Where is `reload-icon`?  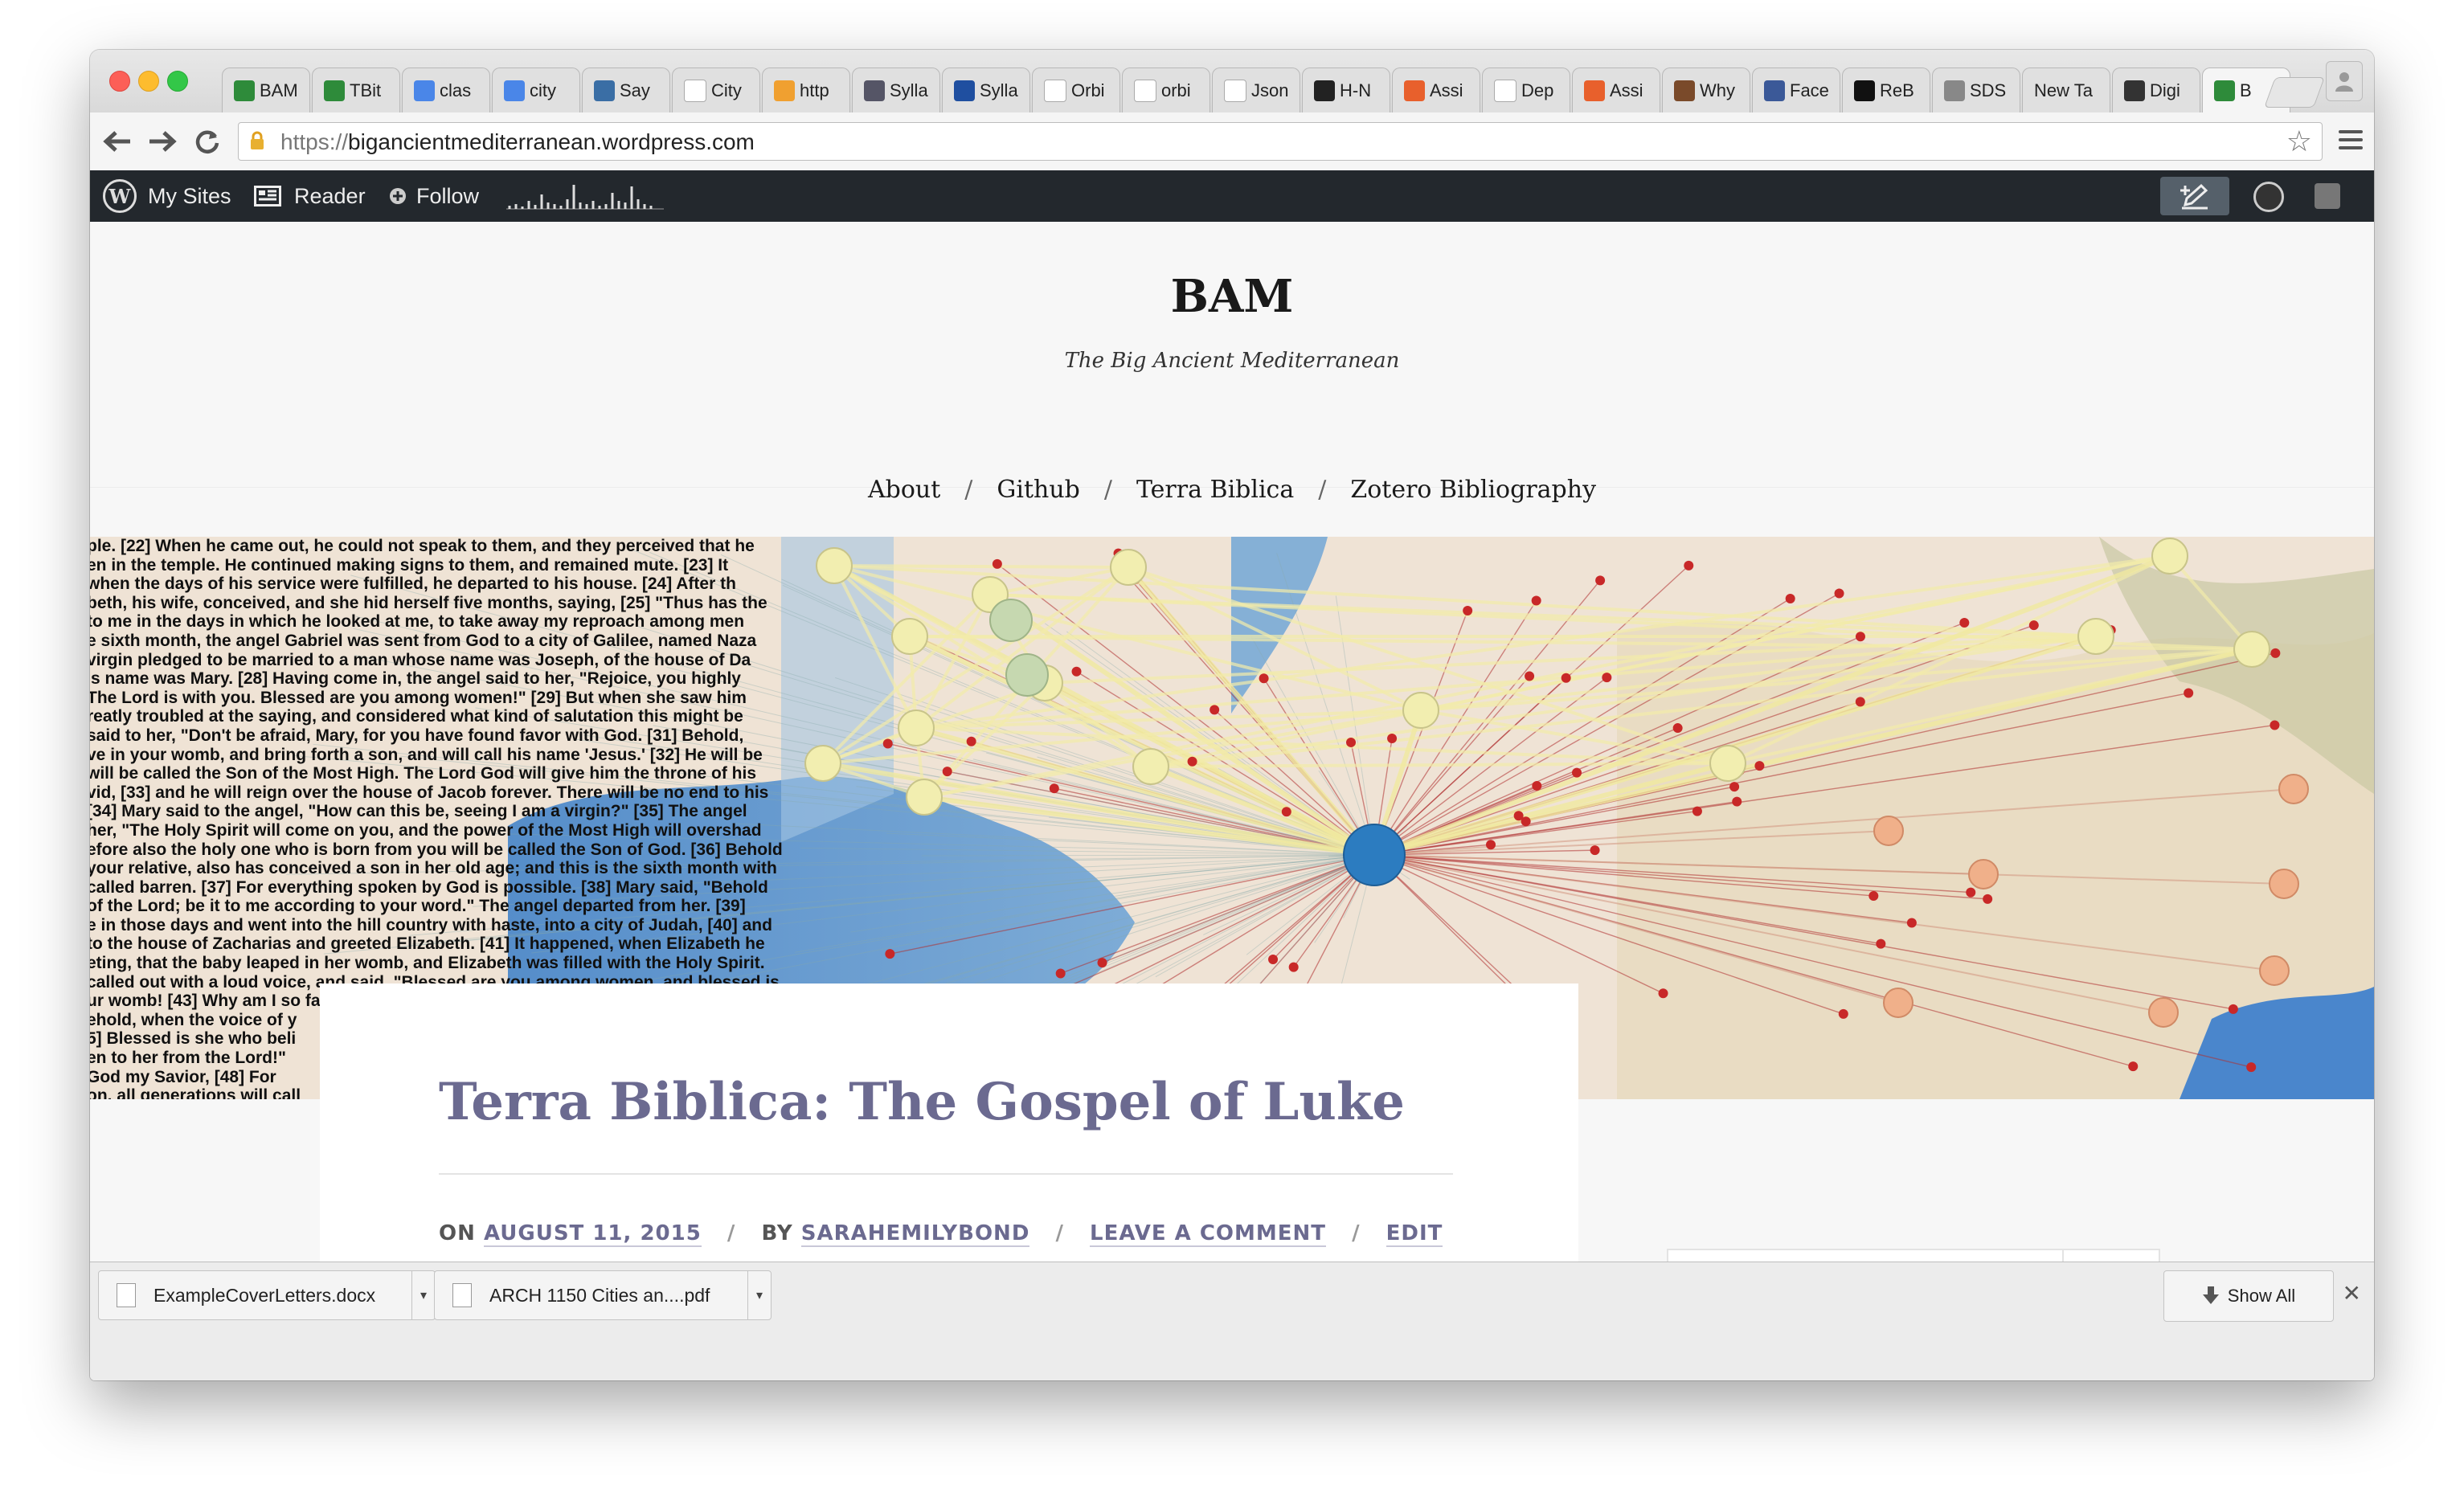 reload-icon is located at coordinates (207, 141).